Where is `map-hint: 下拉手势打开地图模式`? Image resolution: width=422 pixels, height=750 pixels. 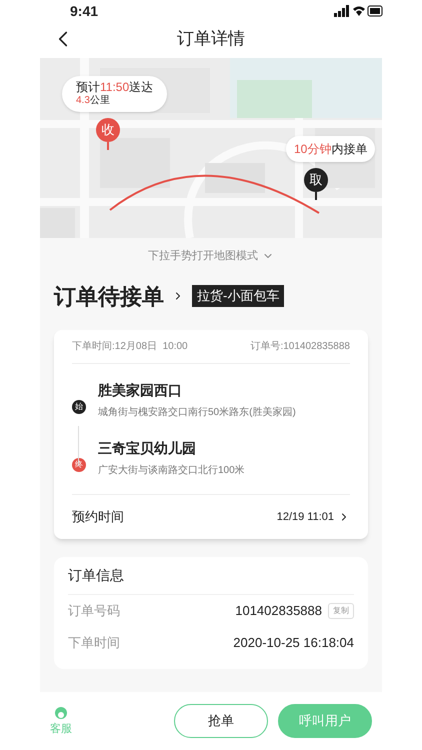 map-hint: 下拉手势打开地图模式 is located at coordinates (203, 256).